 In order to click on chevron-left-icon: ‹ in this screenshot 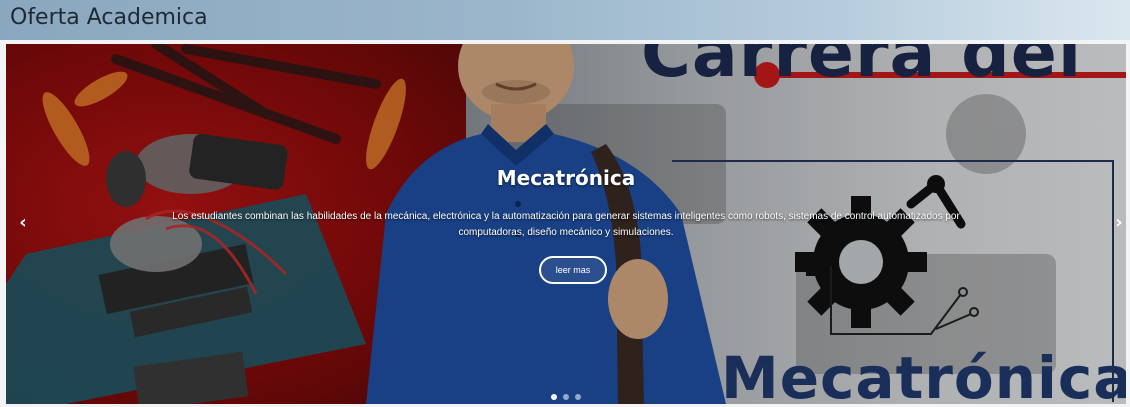, I will do `click(23, 222)`.